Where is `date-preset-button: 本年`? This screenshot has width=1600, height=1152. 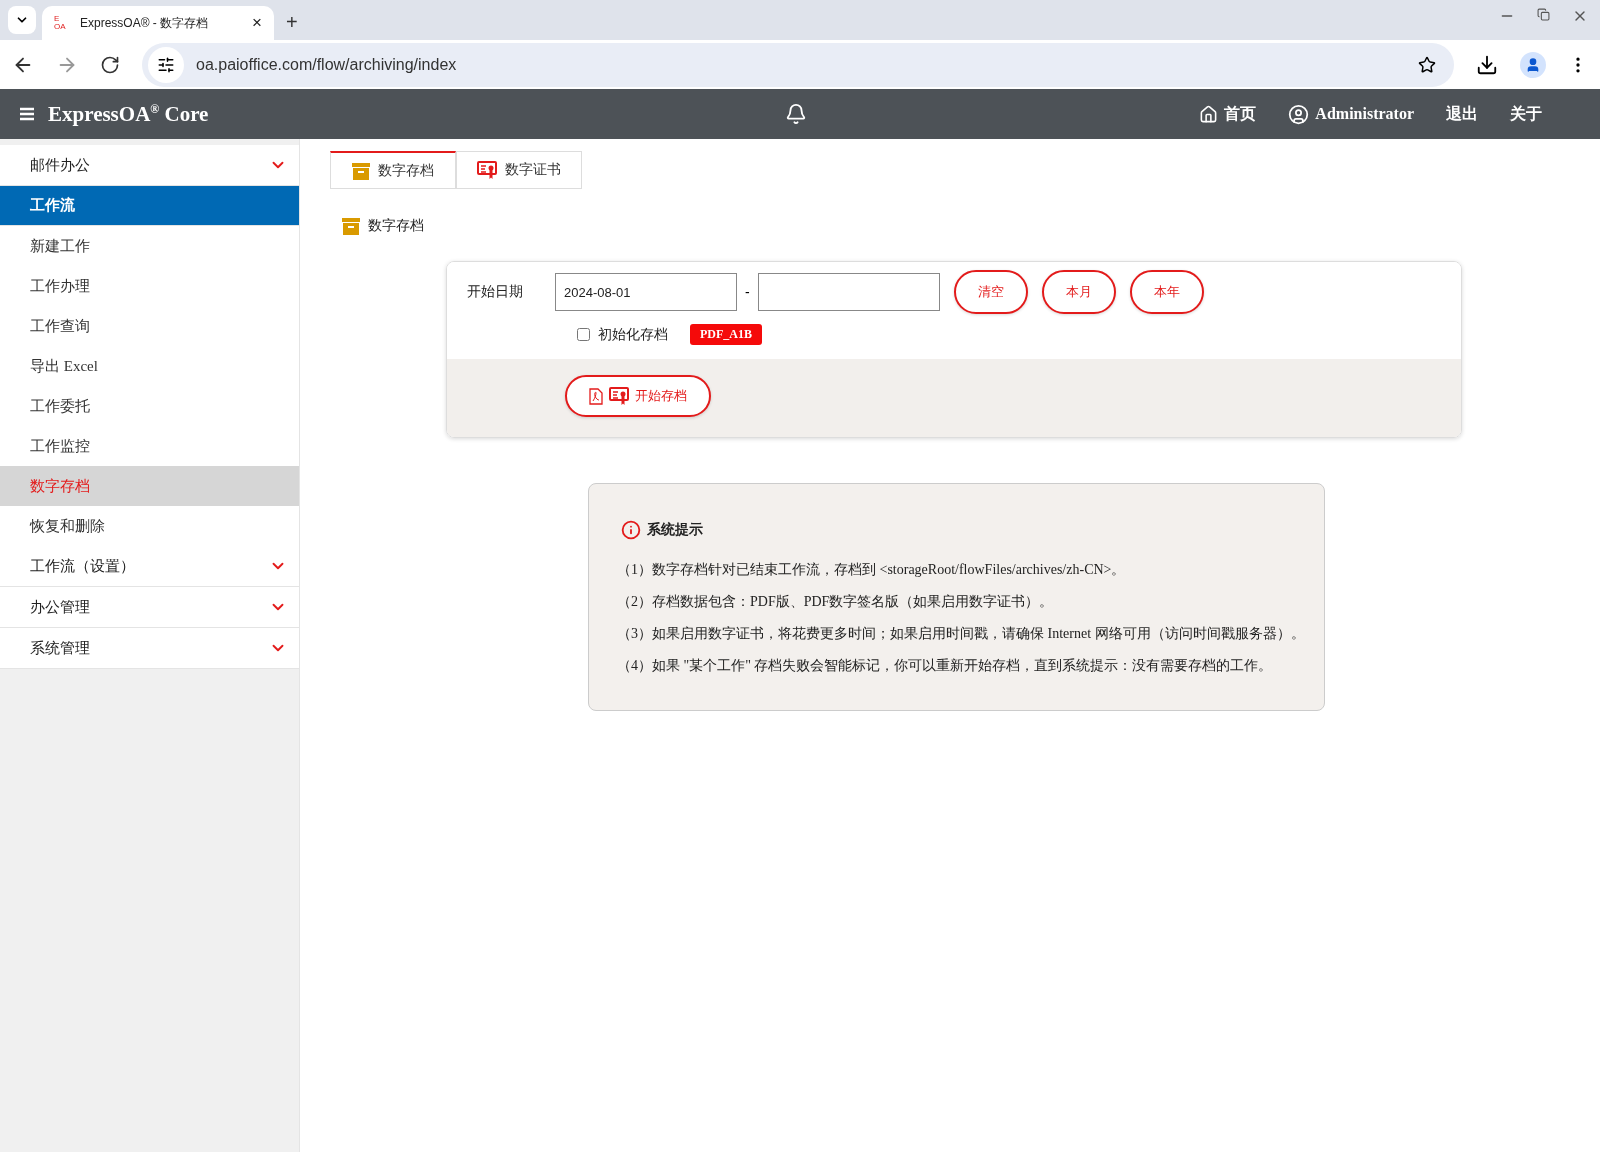 date-preset-button: 本年 is located at coordinates (1166, 292).